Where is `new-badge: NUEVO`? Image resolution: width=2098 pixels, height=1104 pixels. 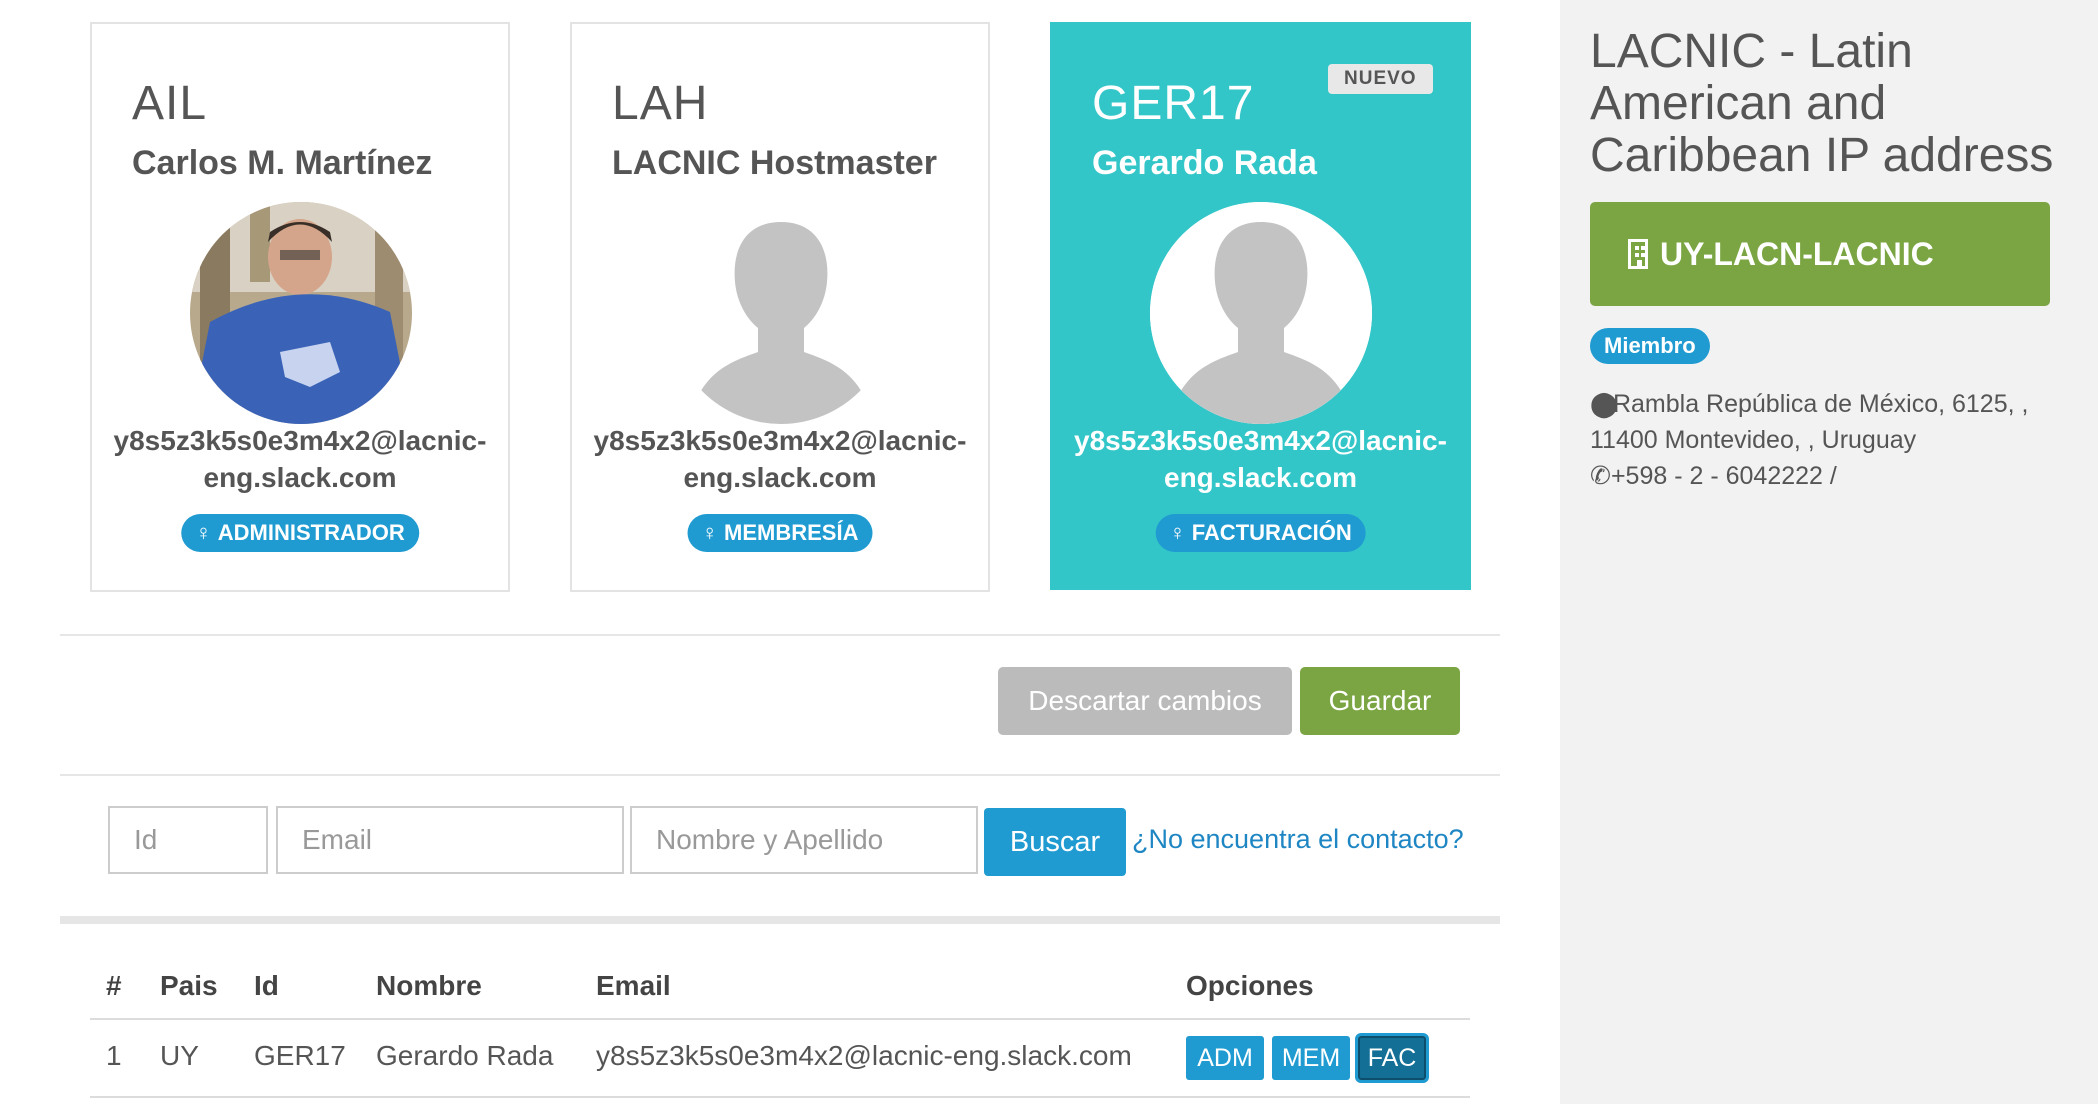 new-badge: NUEVO is located at coordinates (1380, 79).